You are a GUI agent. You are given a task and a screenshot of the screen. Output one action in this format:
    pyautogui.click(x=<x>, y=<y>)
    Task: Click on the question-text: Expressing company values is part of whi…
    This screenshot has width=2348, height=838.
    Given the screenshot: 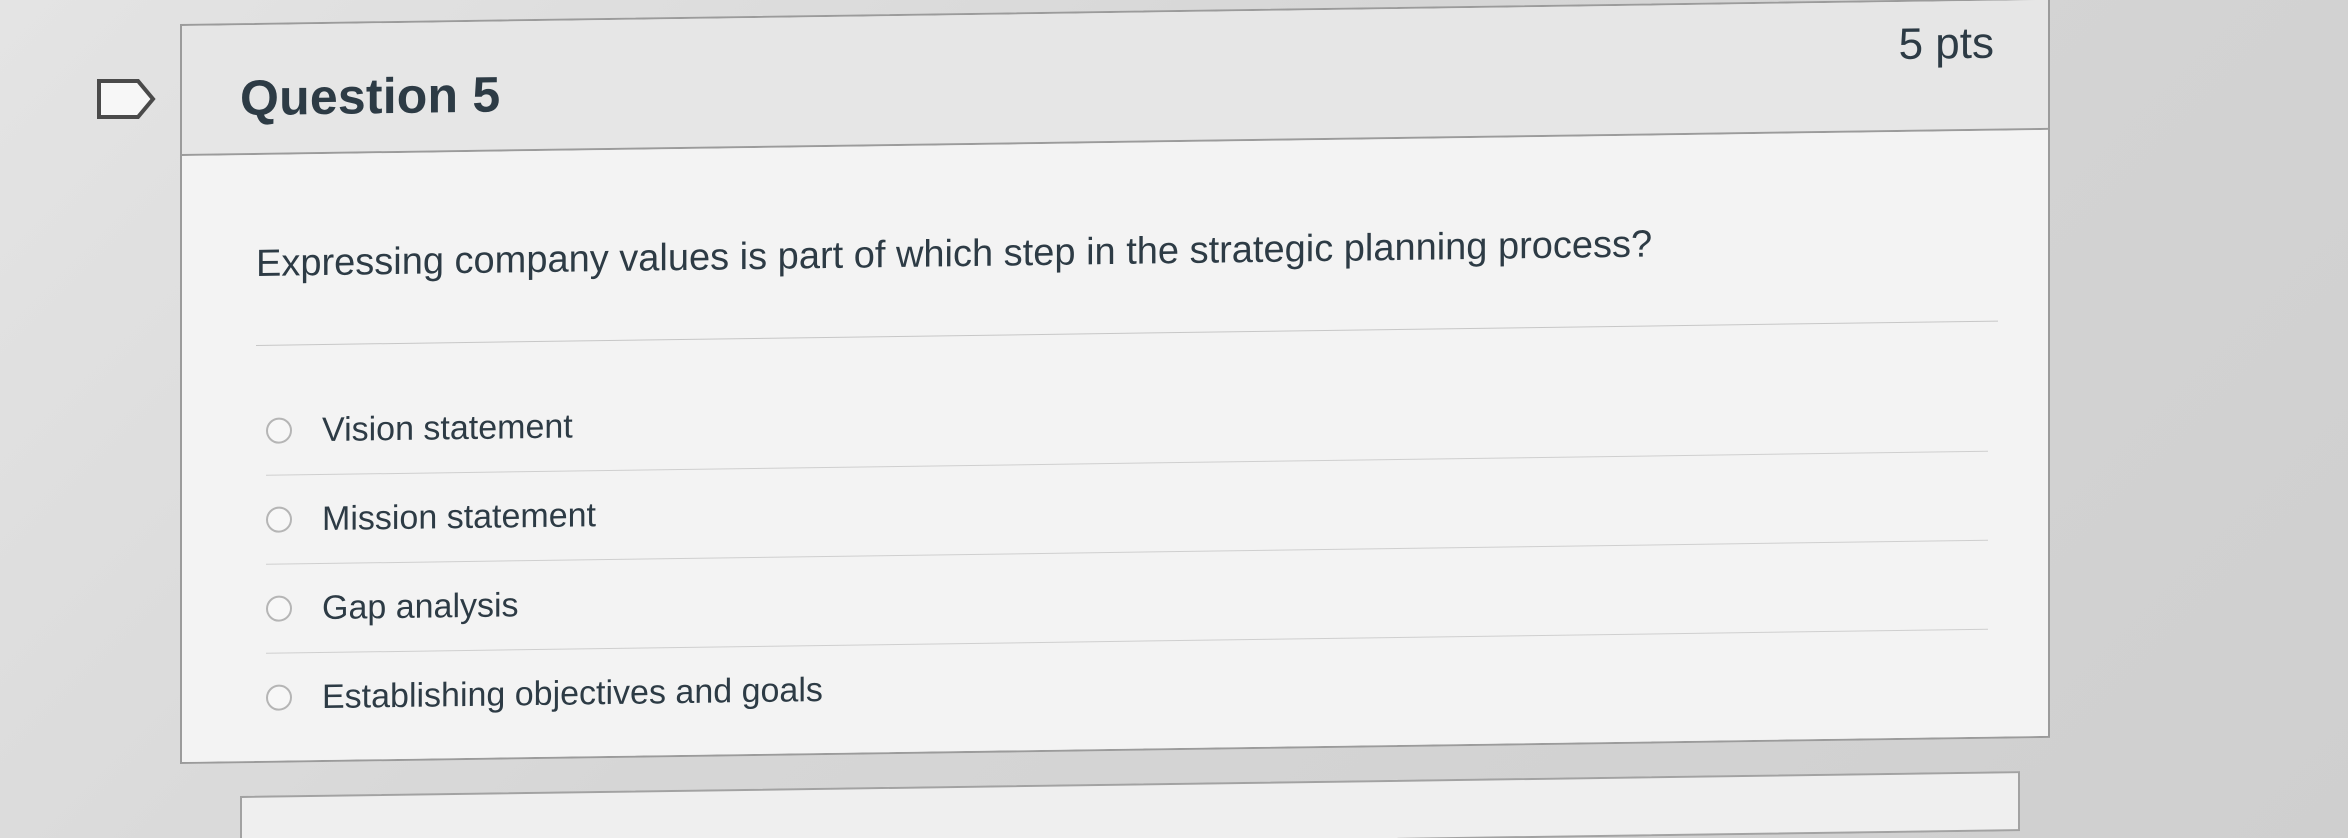 What is the action you would take?
    pyautogui.click(x=954, y=254)
    